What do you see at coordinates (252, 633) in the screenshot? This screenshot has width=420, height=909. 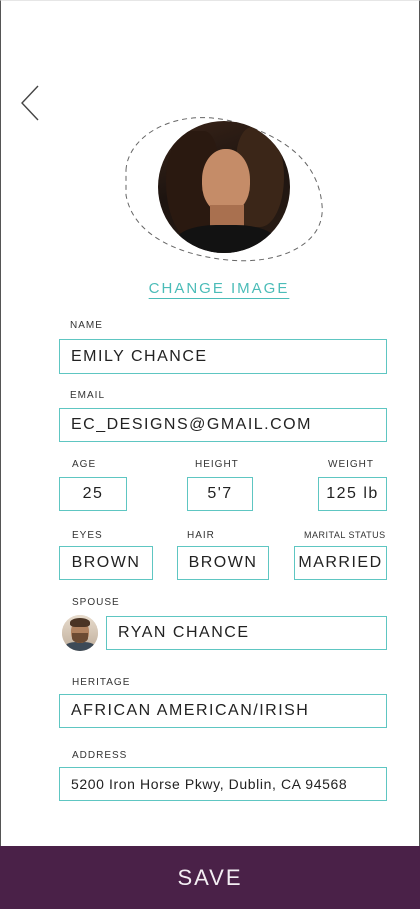 I see `spouse-input` at bounding box center [252, 633].